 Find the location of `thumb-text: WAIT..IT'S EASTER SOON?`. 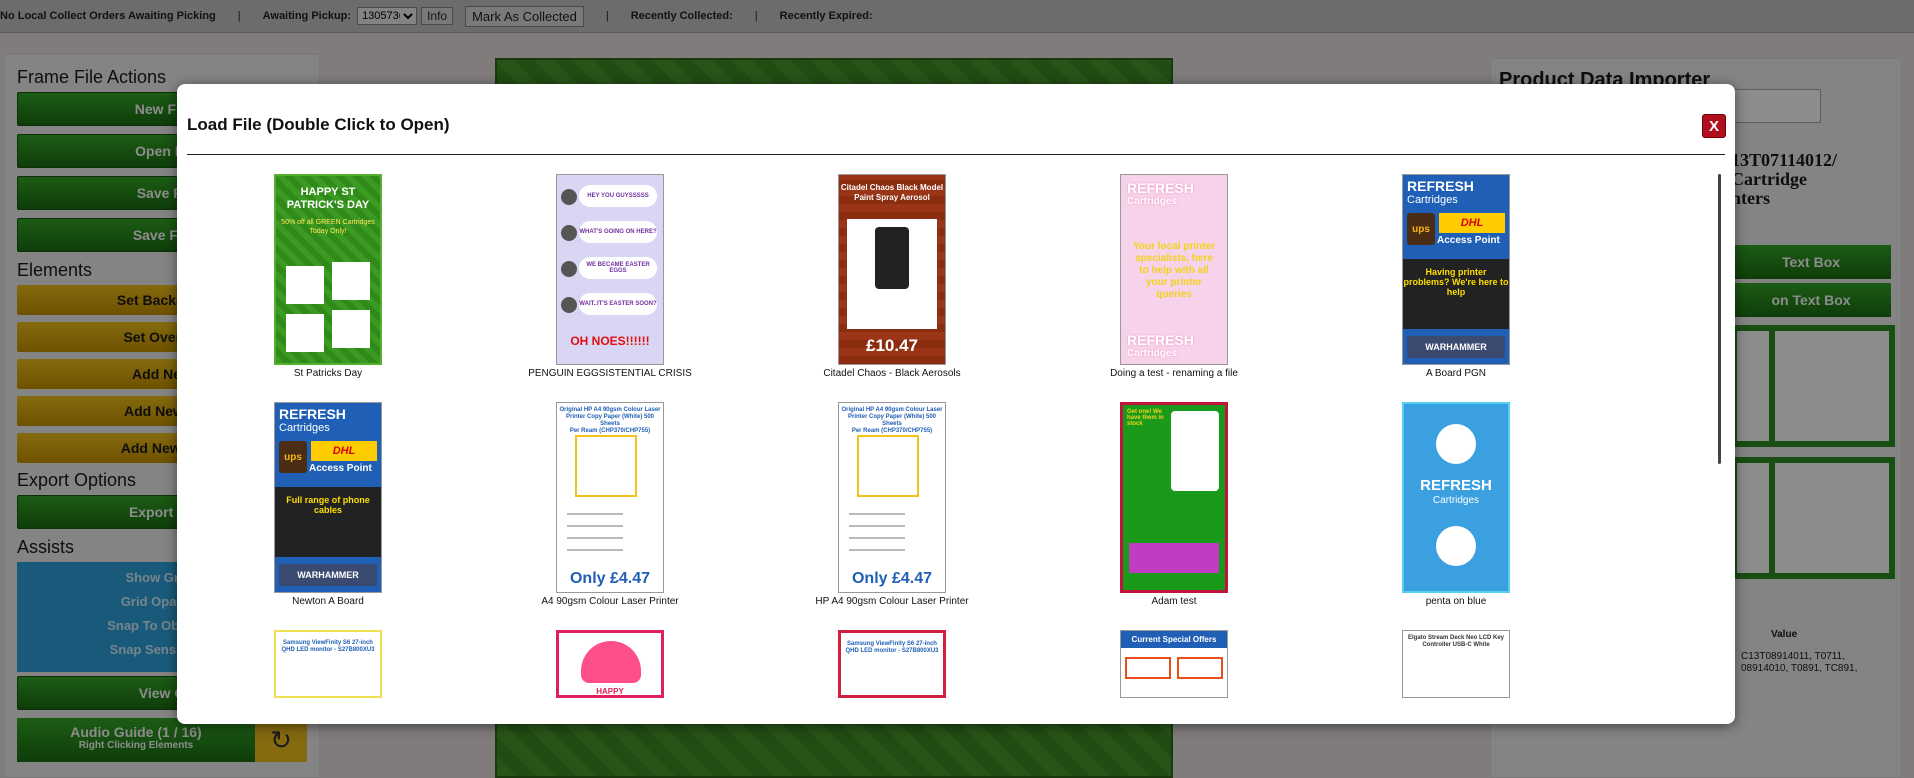

thumb-text: WAIT..IT'S EASTER SOON? is located at coordinates (618, 304).